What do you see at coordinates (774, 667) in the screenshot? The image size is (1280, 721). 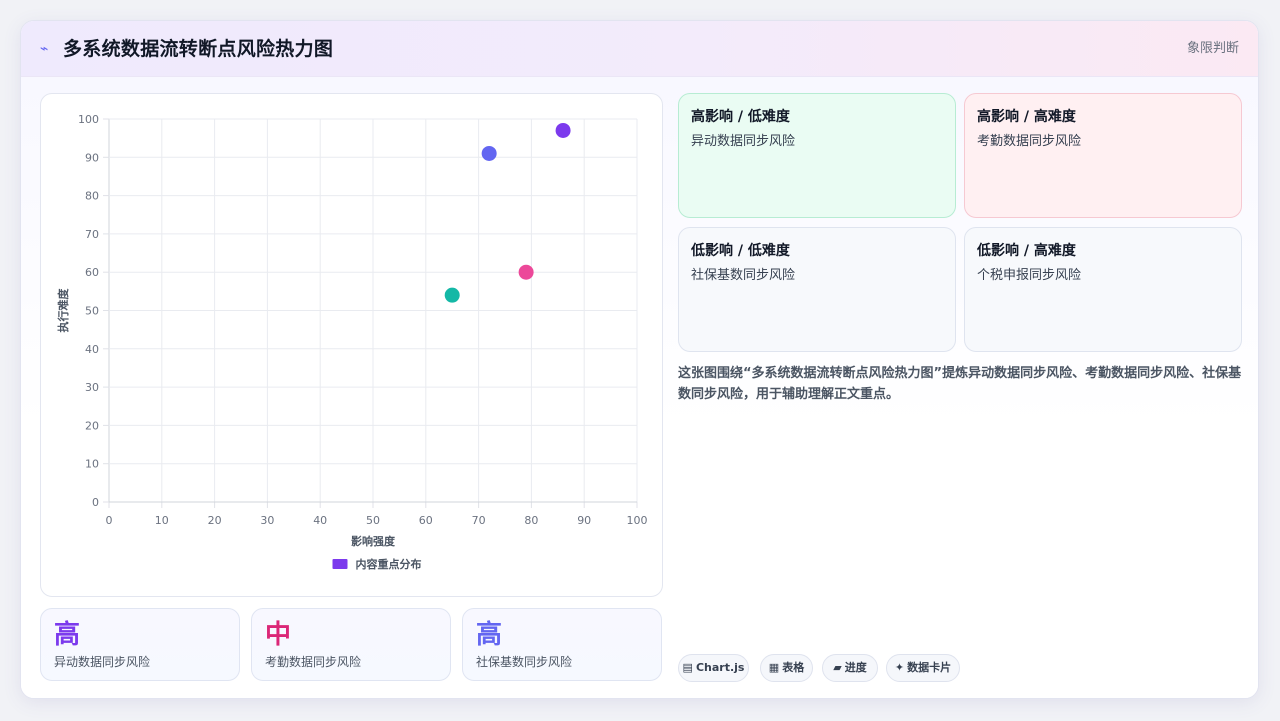 I see `table-icon: ▦` at bounding box center [774, 667].